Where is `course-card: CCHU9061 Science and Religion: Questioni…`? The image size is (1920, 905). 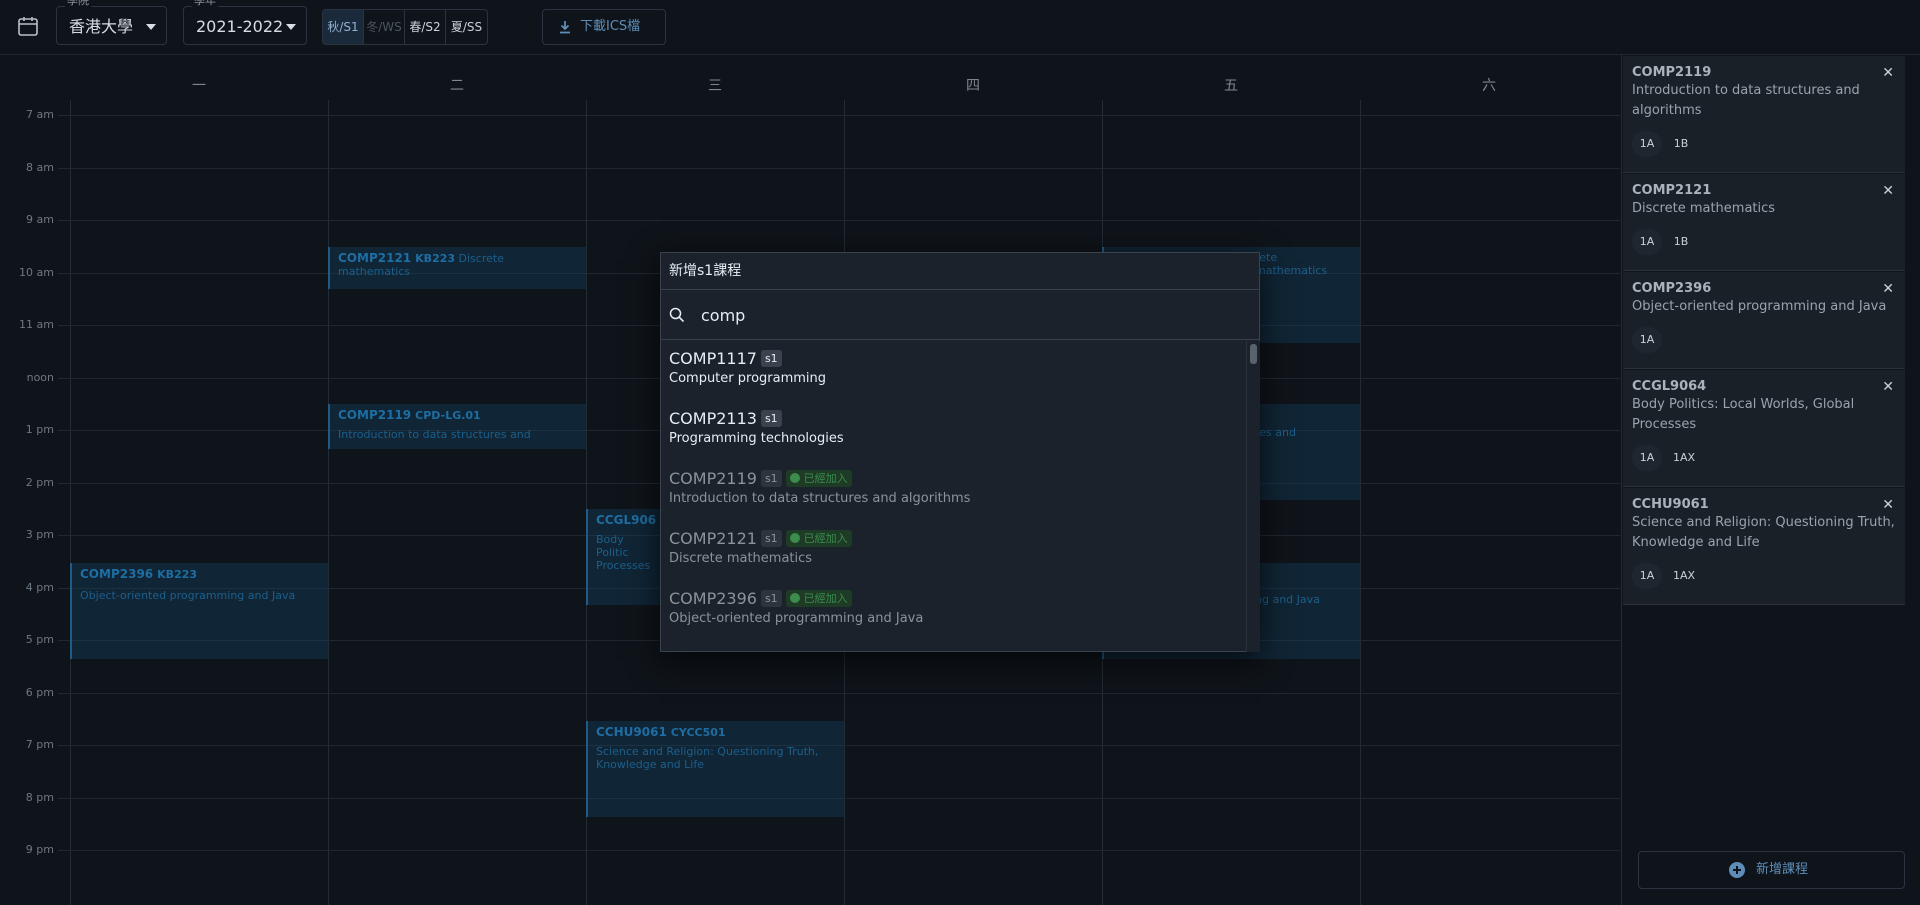 course-card: CCHU9061 Science and Religion: Questioni… is located at coordinates (1764, 546).